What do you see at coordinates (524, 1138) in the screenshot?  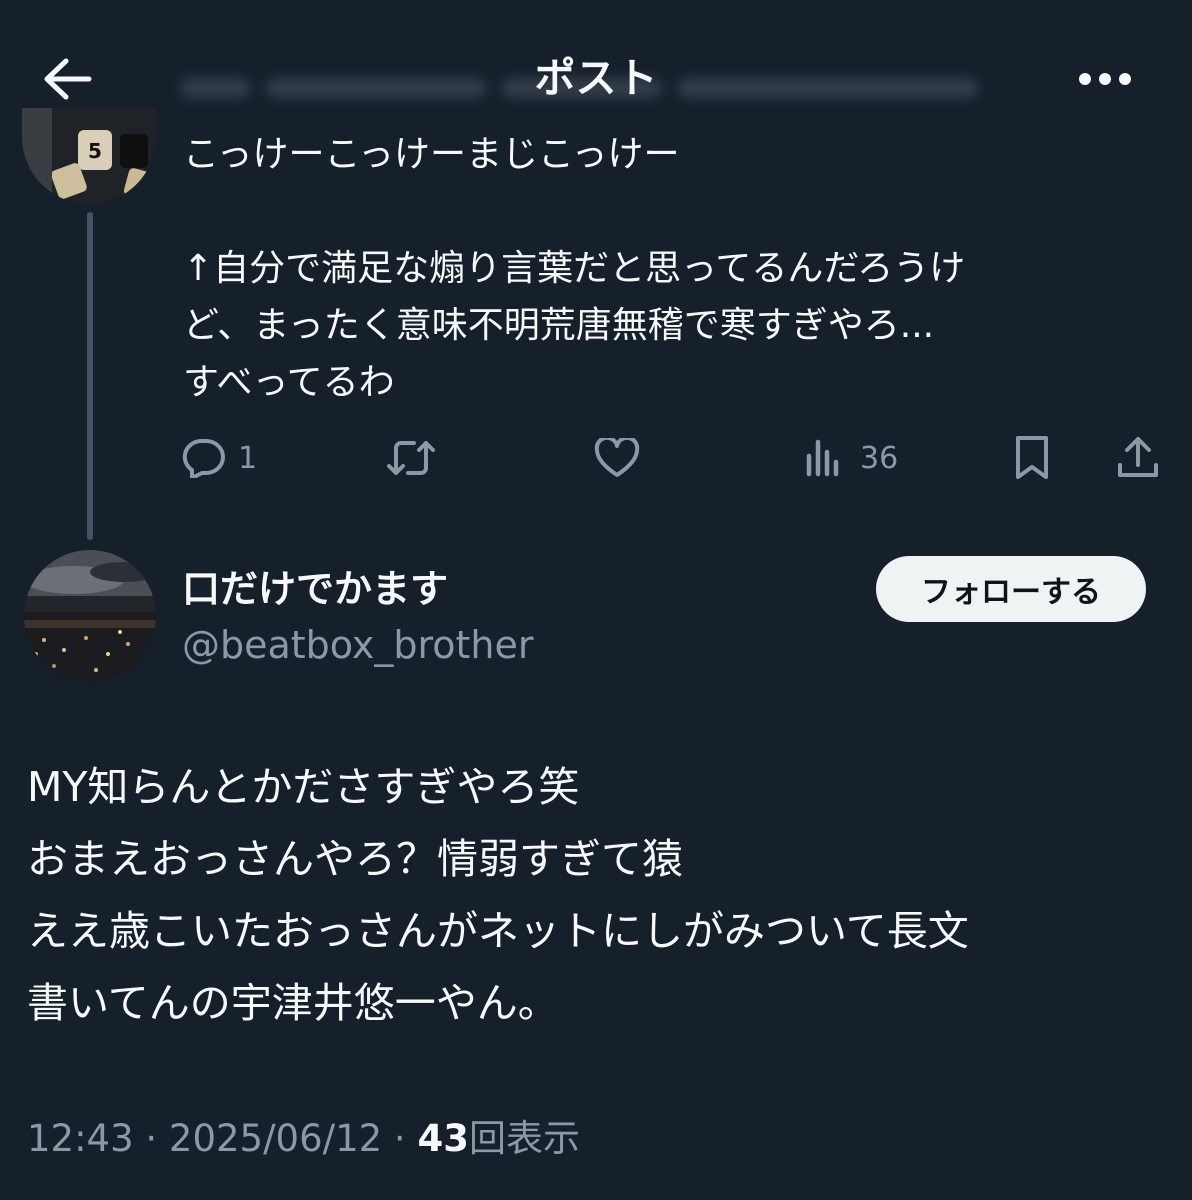 I see `post-views-label: 回表示` at bounding box center [524, 1138].